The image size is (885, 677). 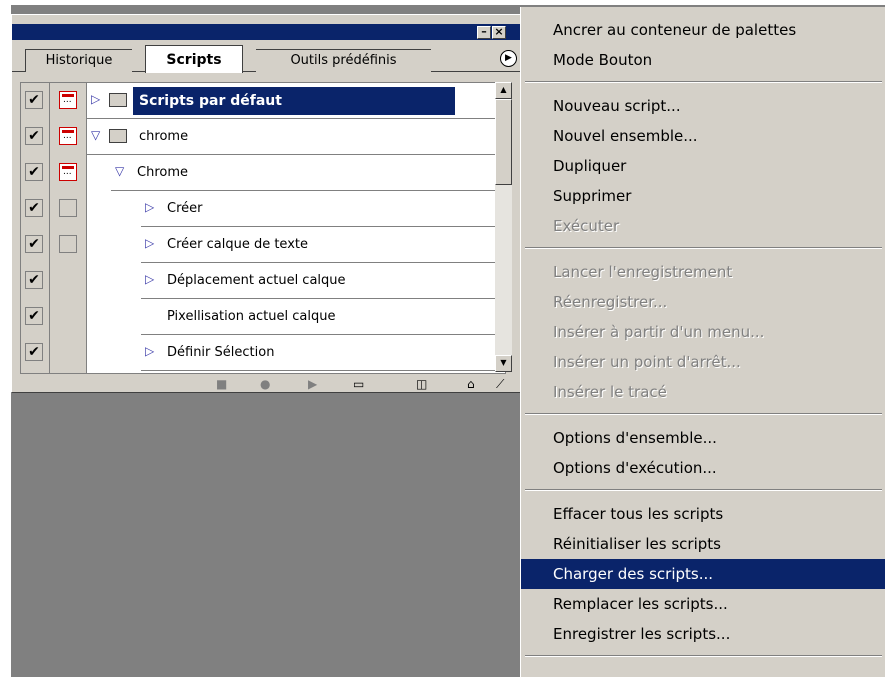 I want to click on menu-item: Mode Bouton, so click(x=703, y=60).